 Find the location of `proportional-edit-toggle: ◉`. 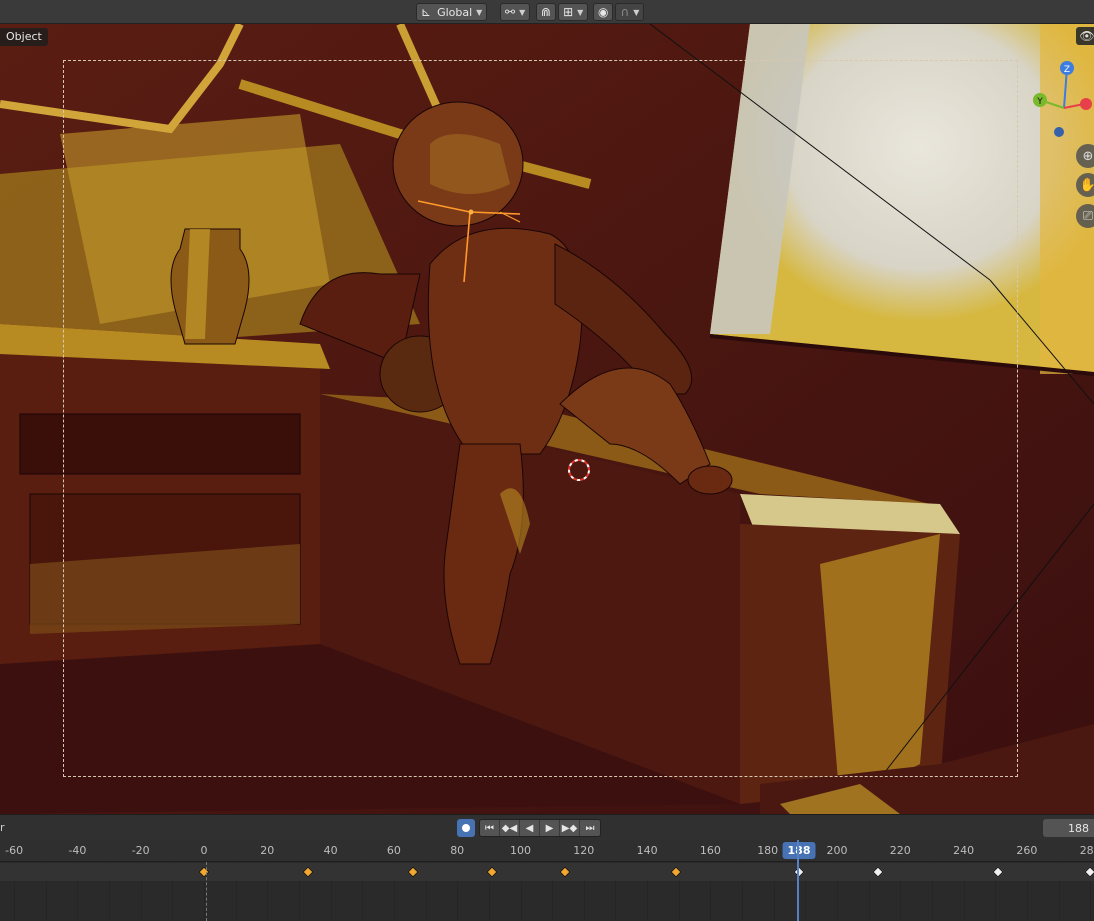

proportional-edit-toggle: ◉ is located at coordinates (603, 12).